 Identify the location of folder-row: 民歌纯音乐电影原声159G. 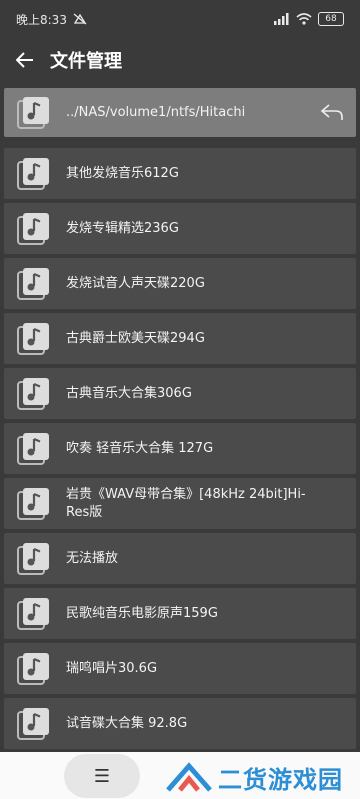
(180, 613).